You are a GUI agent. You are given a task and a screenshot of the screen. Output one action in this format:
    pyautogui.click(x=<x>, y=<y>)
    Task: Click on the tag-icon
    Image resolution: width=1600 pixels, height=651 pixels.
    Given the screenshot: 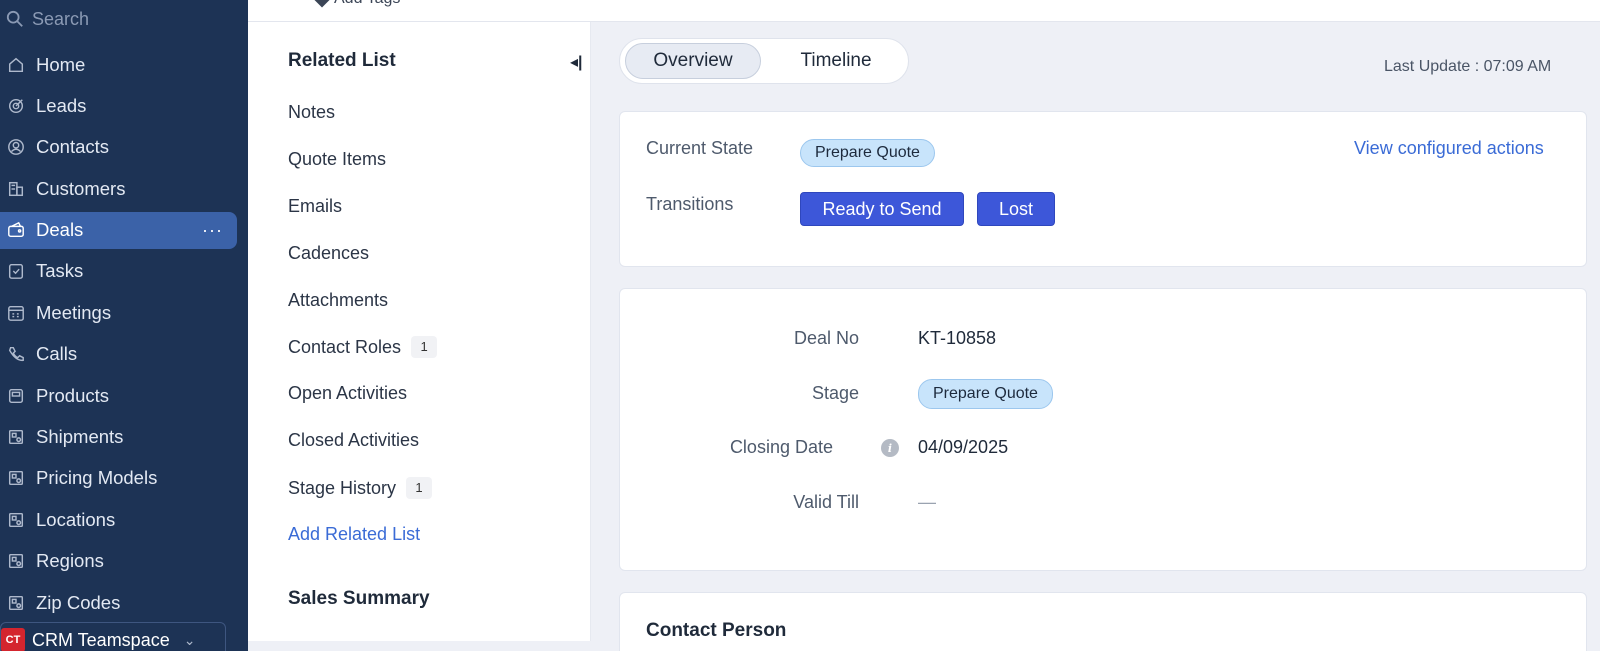 What is the action you would take?
    pyautogui.click(x=322, y=4)
    